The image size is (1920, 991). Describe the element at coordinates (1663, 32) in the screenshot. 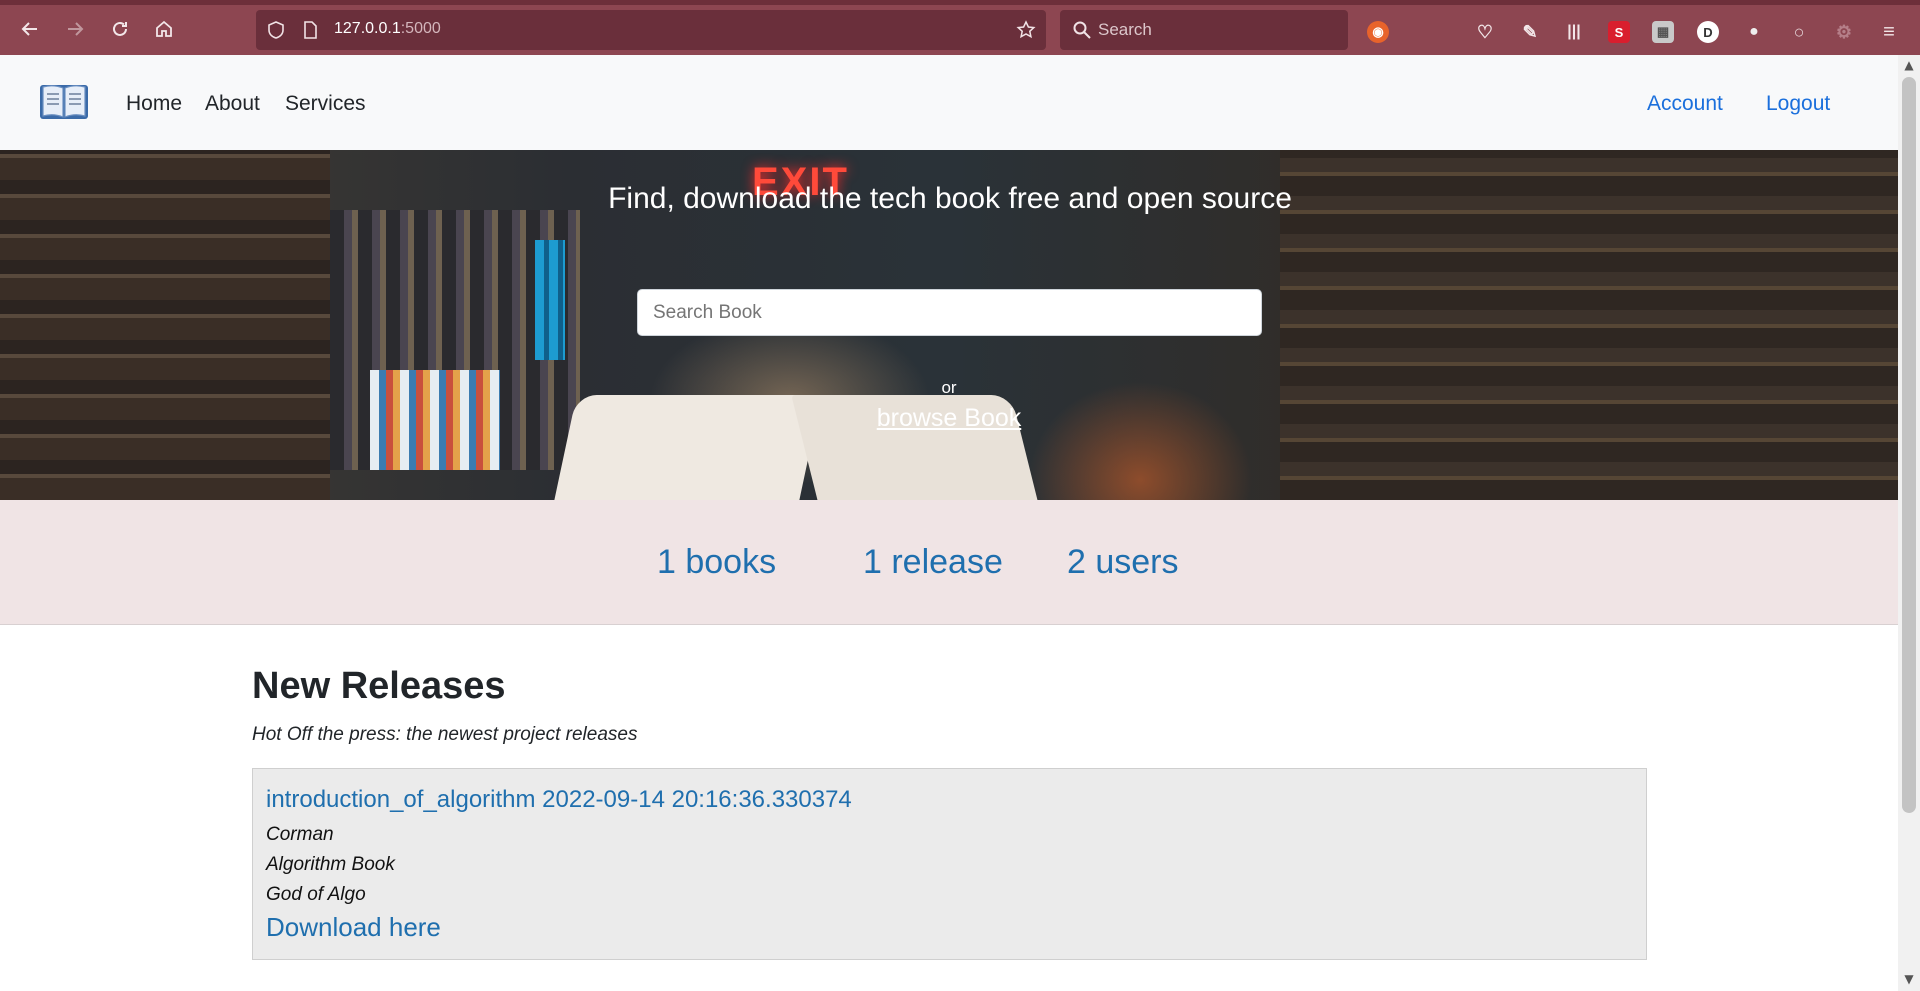

I see `extension-puzzle-icon: ▦` at that location.